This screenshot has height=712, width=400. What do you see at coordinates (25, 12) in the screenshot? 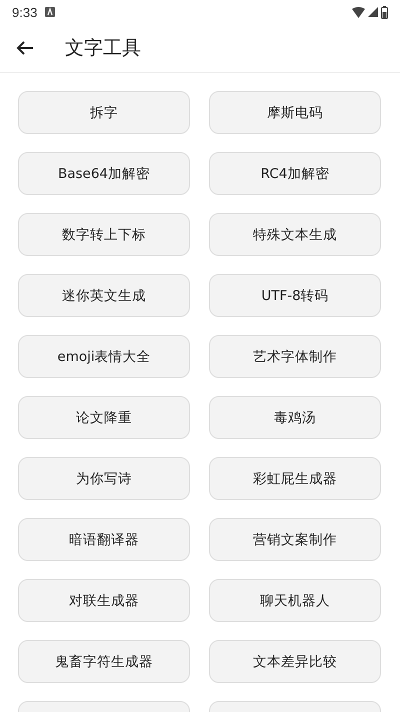
I see `status-time: 9:33` at bounding box center [25, 12].